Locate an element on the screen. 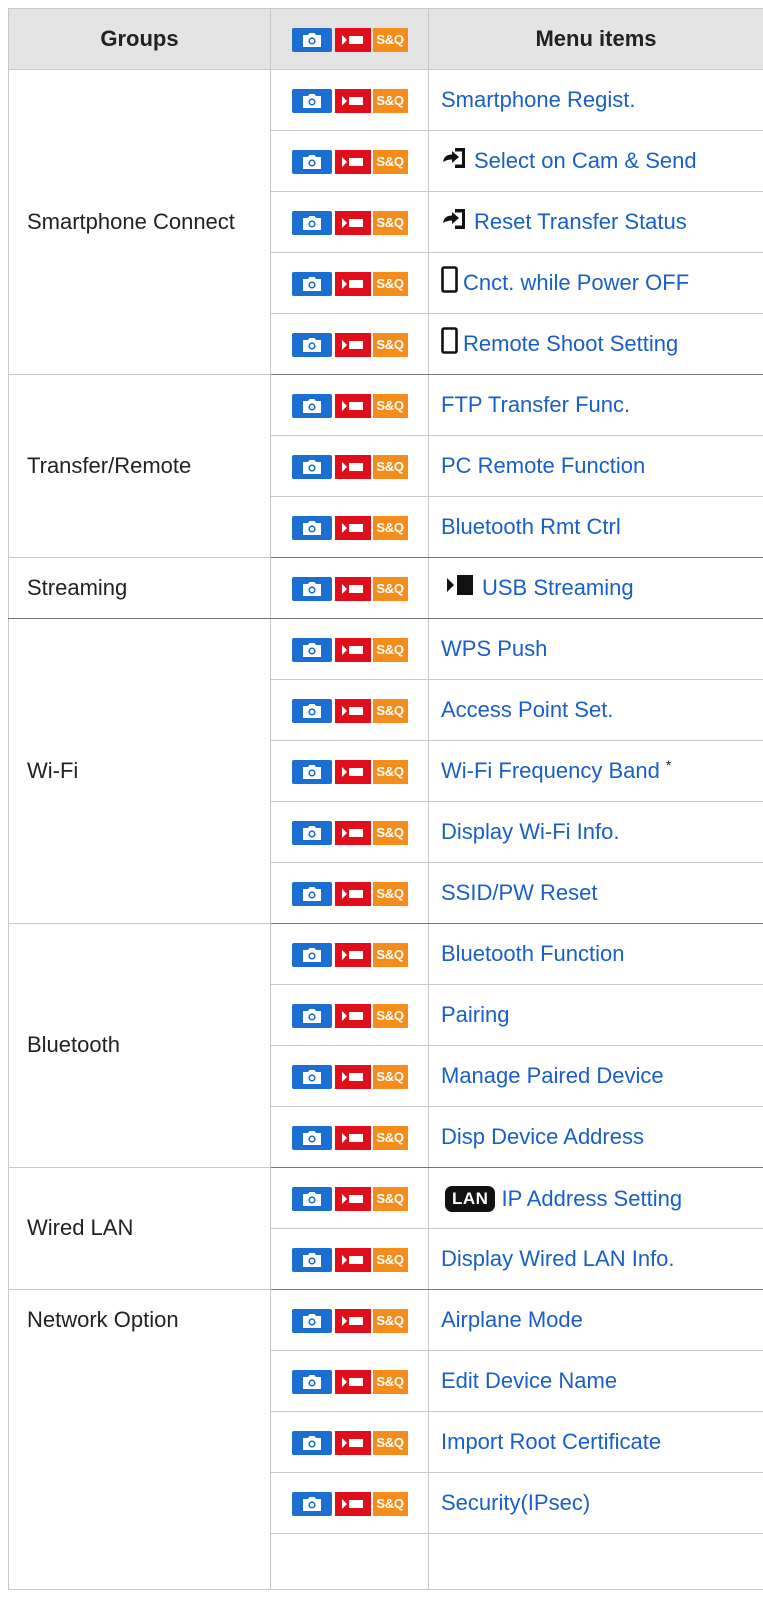 This screenshot has height=1597, width=763. menu-item-link: PC Remote Function is located at coordinates (543, 466).